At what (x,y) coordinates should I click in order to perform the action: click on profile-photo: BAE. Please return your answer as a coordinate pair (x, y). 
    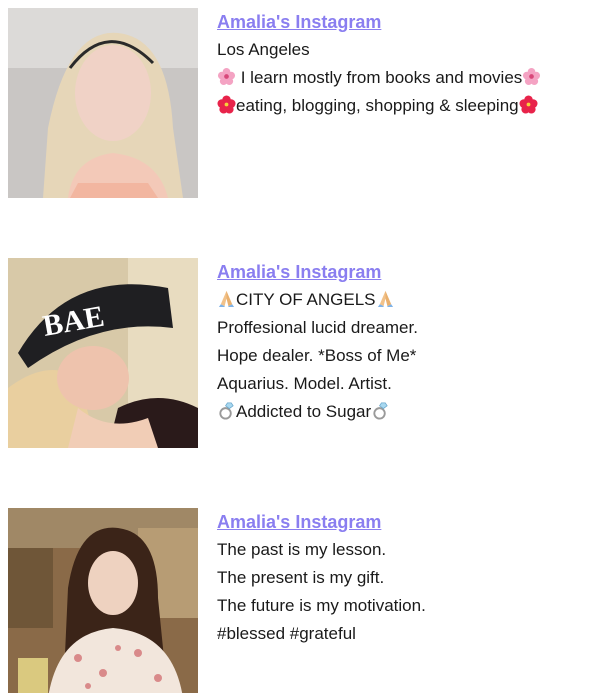
    Looking at the image, I should click on (103, 353).